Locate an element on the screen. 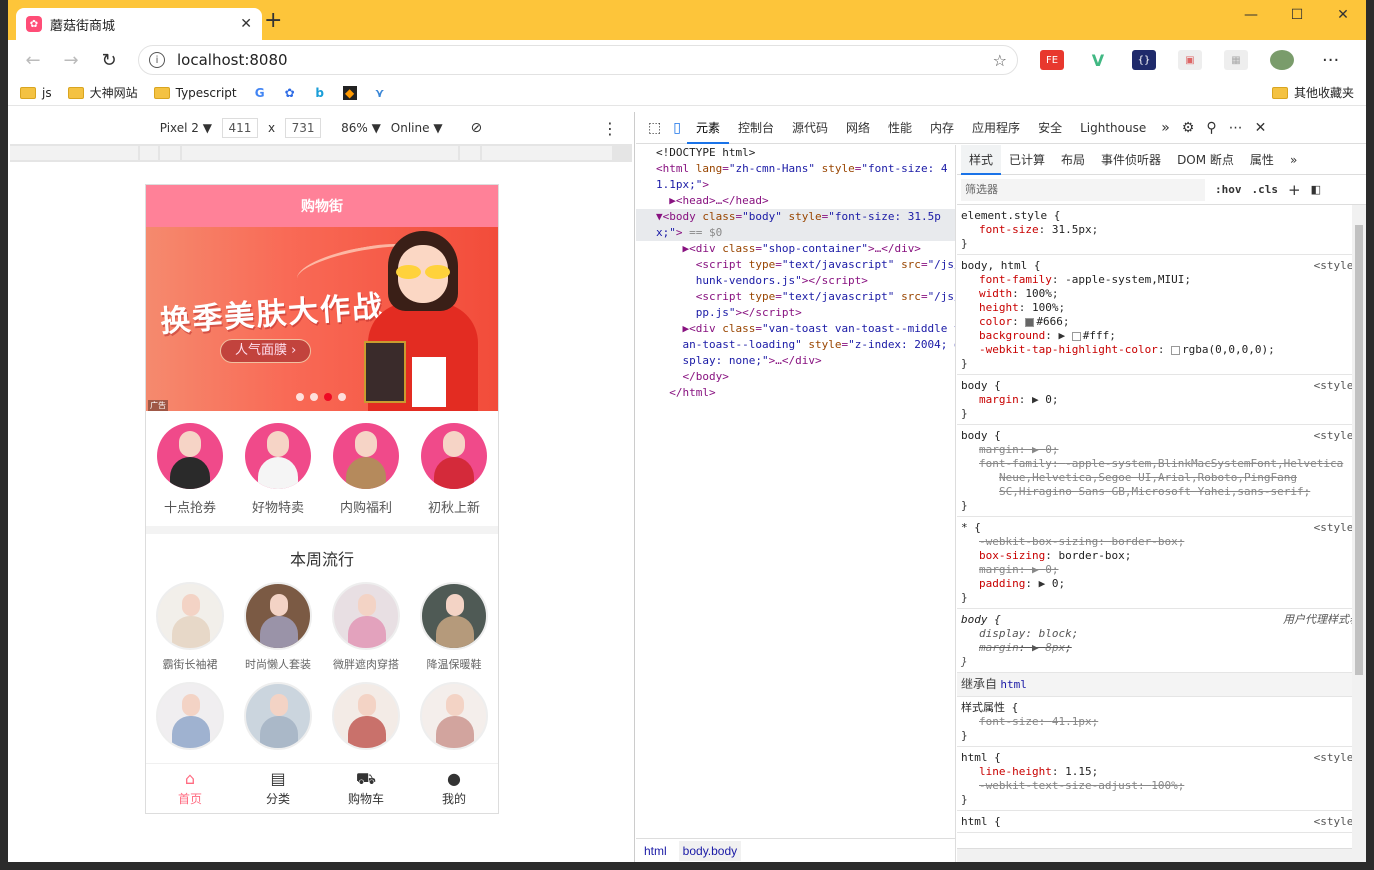  network-select: Online ▼ is located at coordinates (417, 128).